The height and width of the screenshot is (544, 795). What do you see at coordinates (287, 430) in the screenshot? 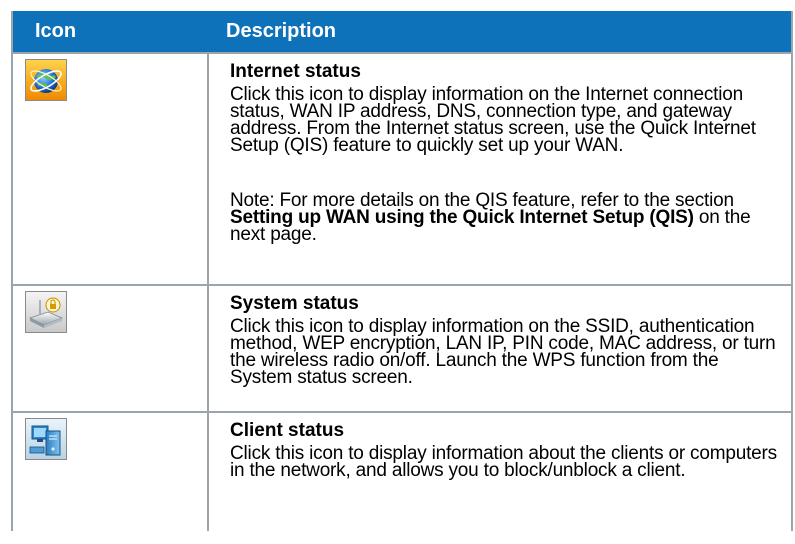
I see `row-title: Client status` at bounding box center [287, 430].